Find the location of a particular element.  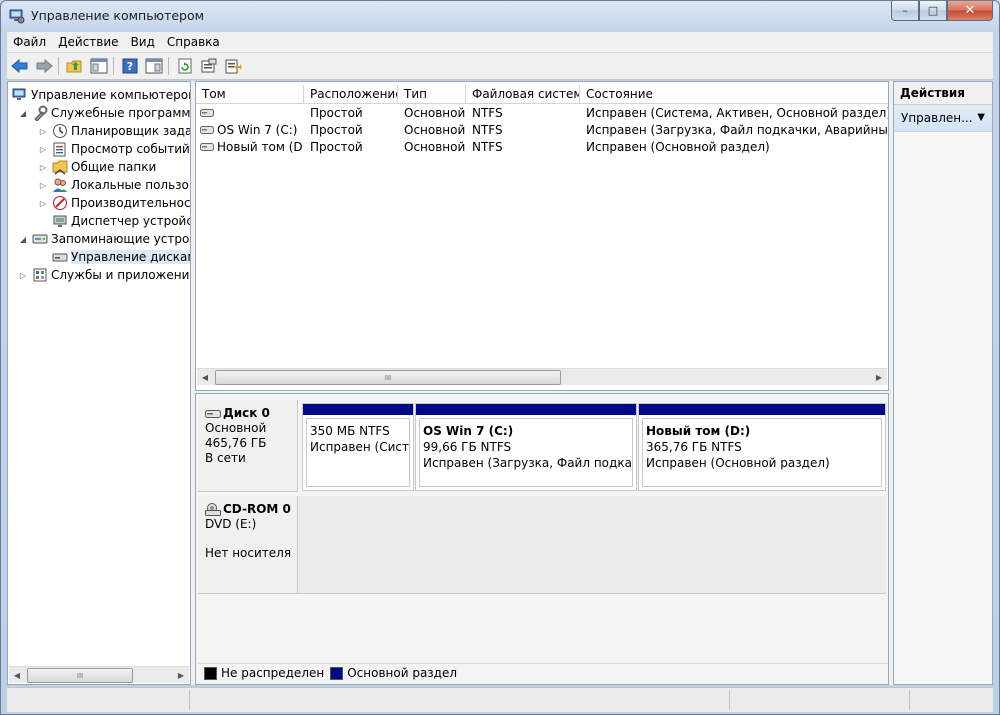

tree-item-performance: ▷ Производительность is located at coordinates (114, 203).